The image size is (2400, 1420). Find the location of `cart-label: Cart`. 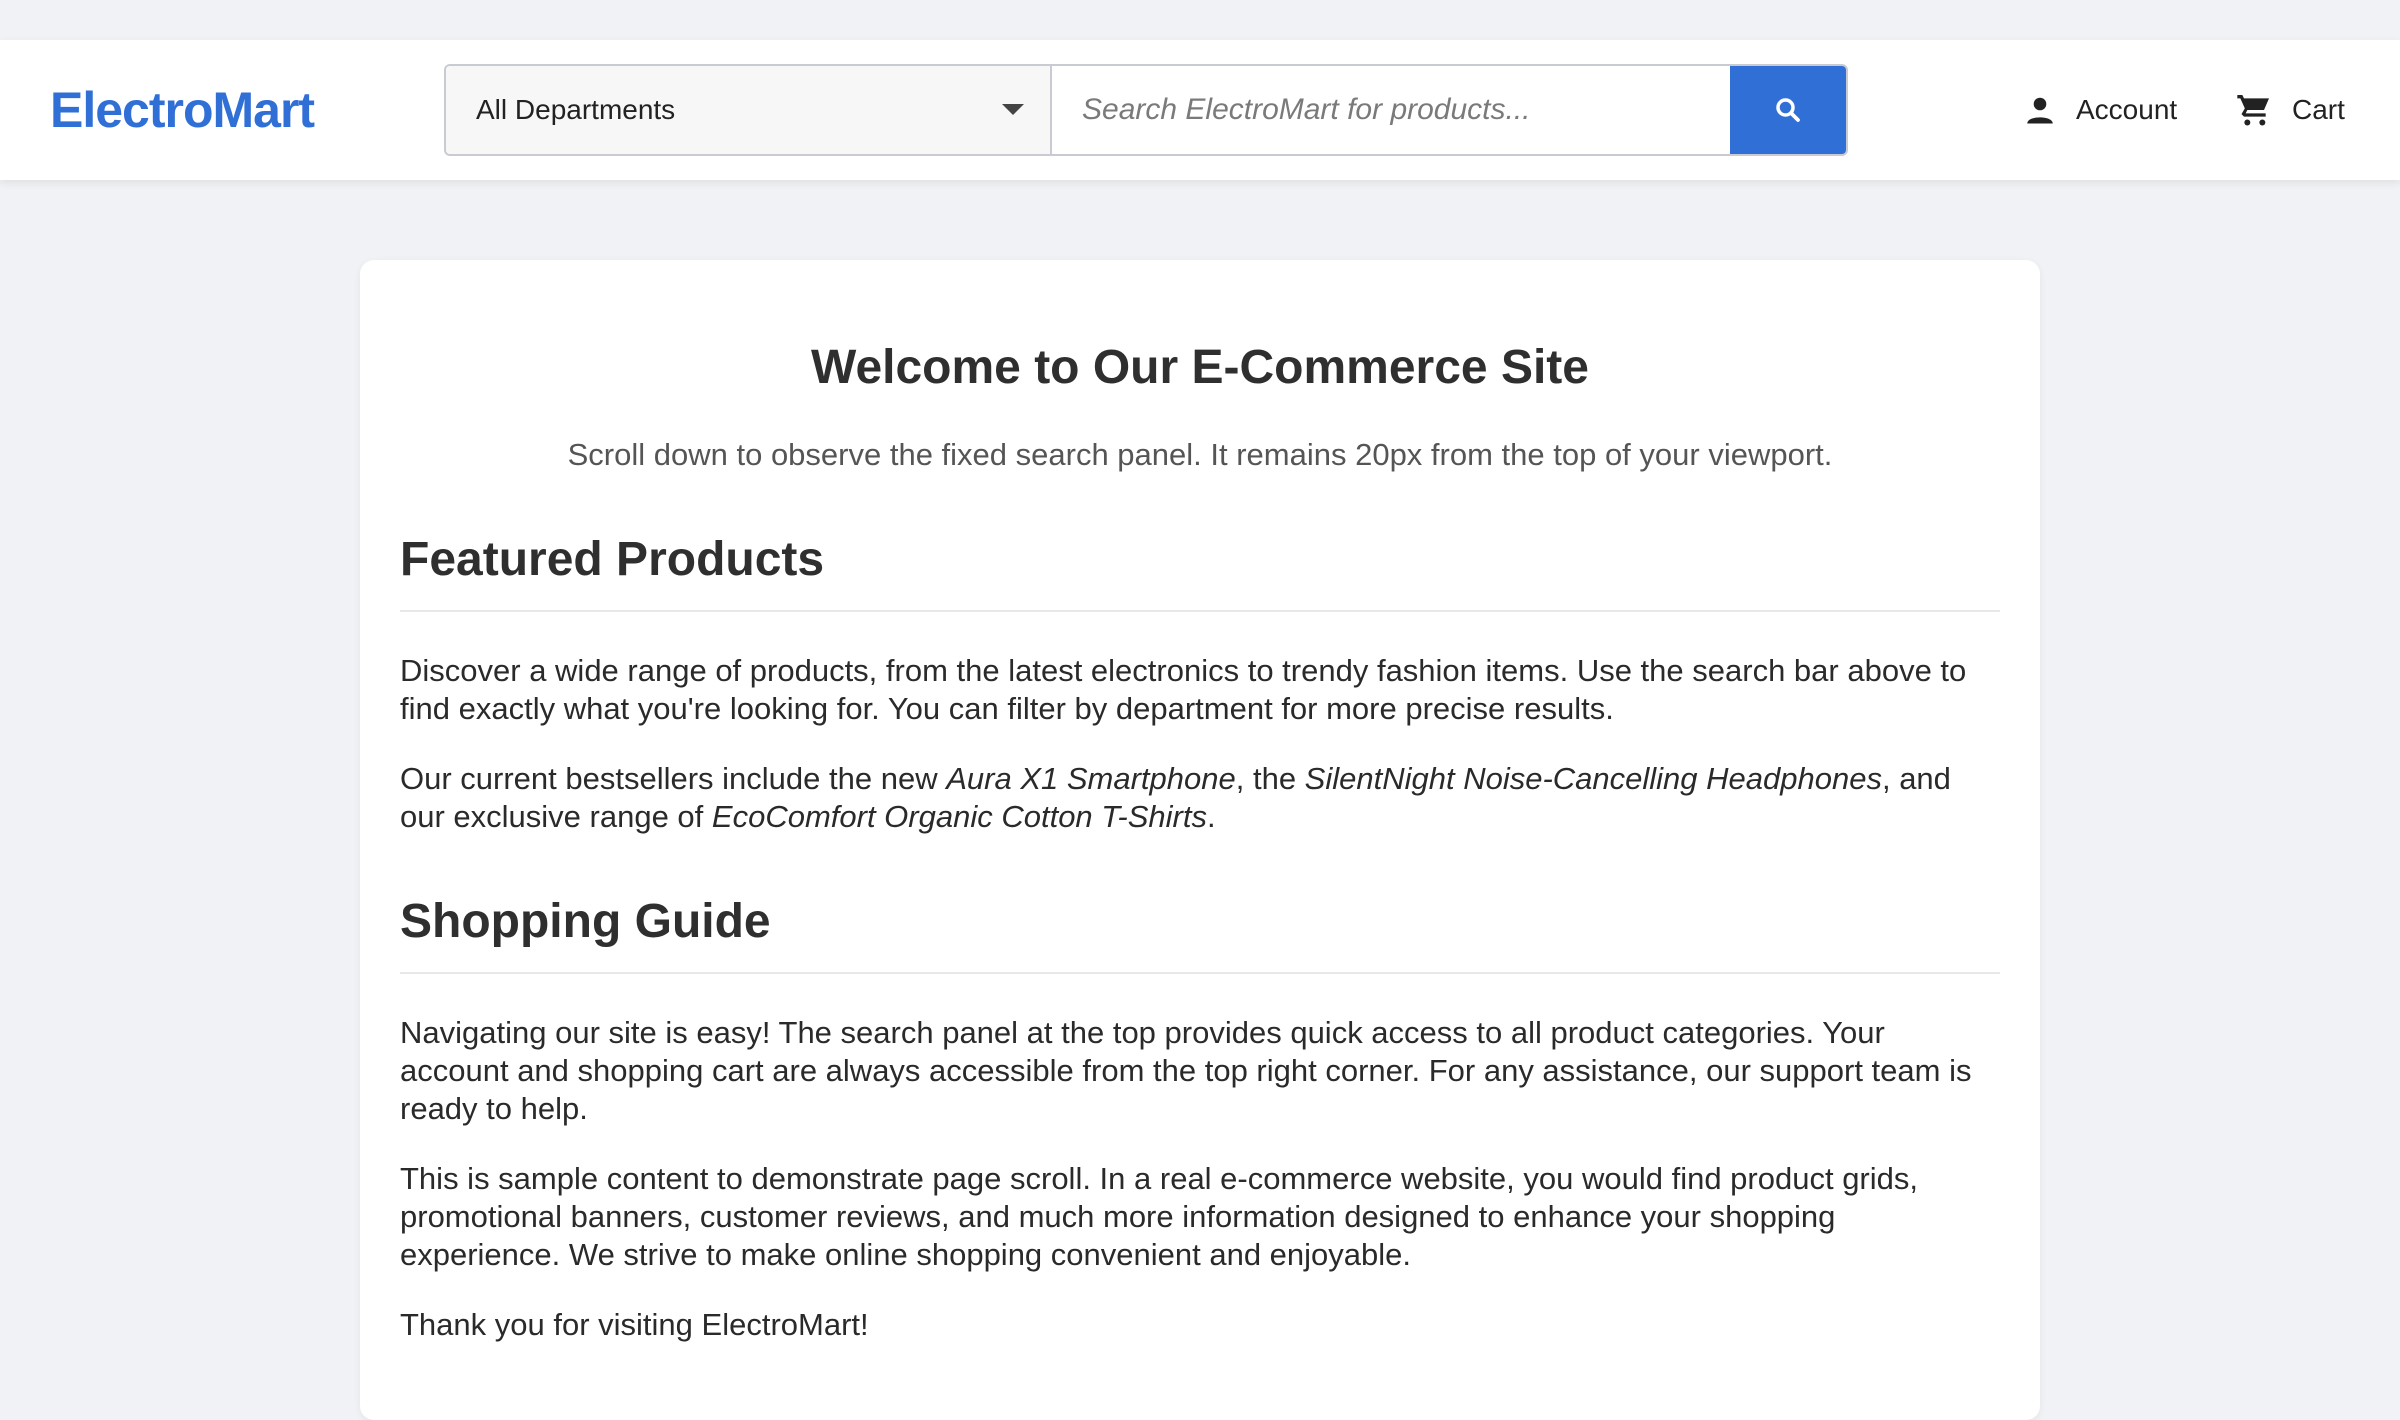

cart-label: Cart is located at coordinates (2318, 109).